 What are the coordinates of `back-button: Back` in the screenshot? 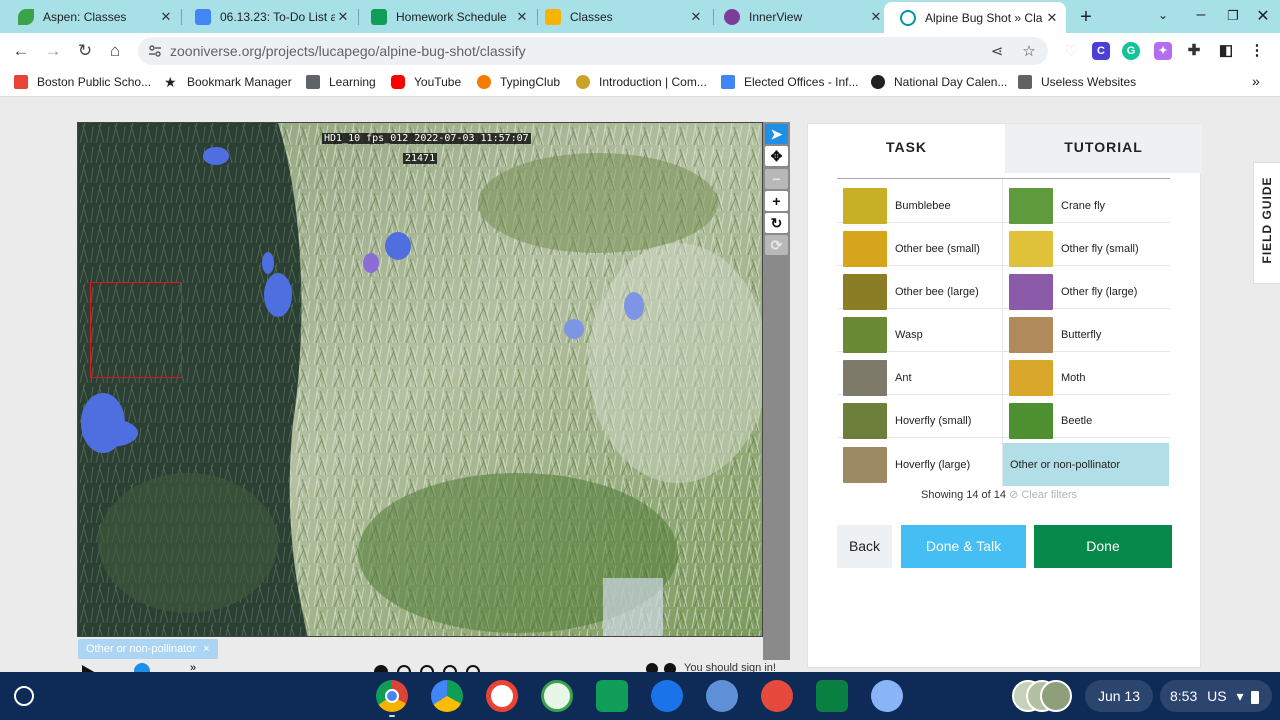 It's located at (864, 546).